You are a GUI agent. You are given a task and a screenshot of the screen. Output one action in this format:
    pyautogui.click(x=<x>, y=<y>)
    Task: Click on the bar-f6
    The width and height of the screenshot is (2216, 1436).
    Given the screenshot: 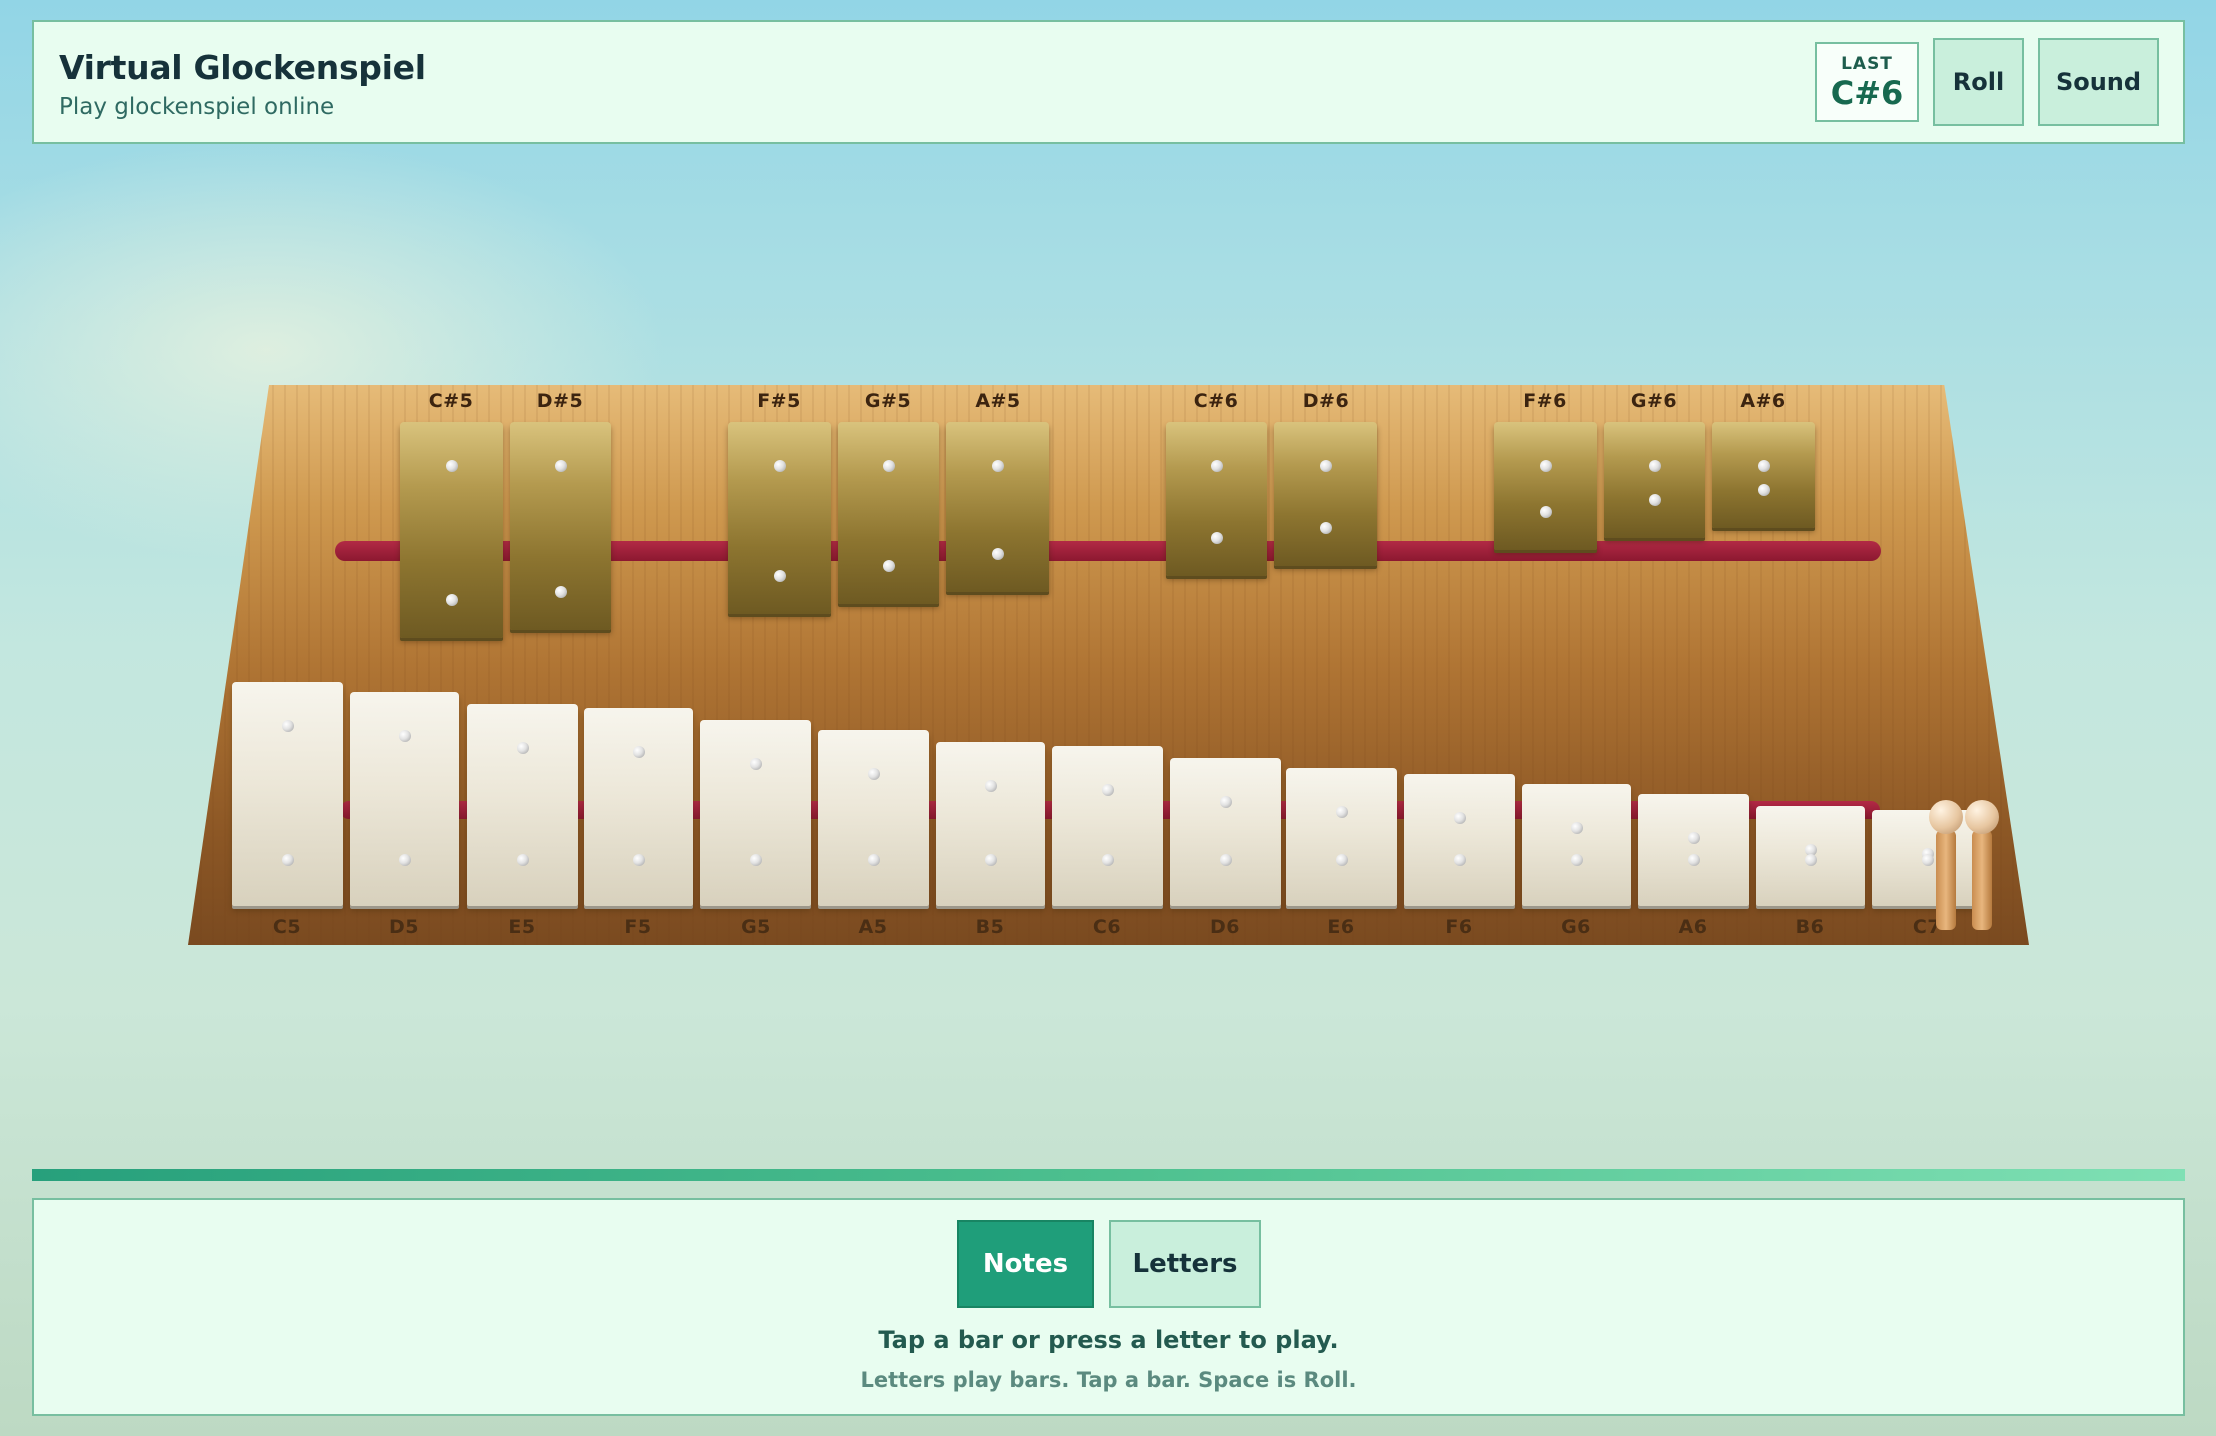 What is the action you would take?
    pyautogui.click(x=1459, y=840)
    